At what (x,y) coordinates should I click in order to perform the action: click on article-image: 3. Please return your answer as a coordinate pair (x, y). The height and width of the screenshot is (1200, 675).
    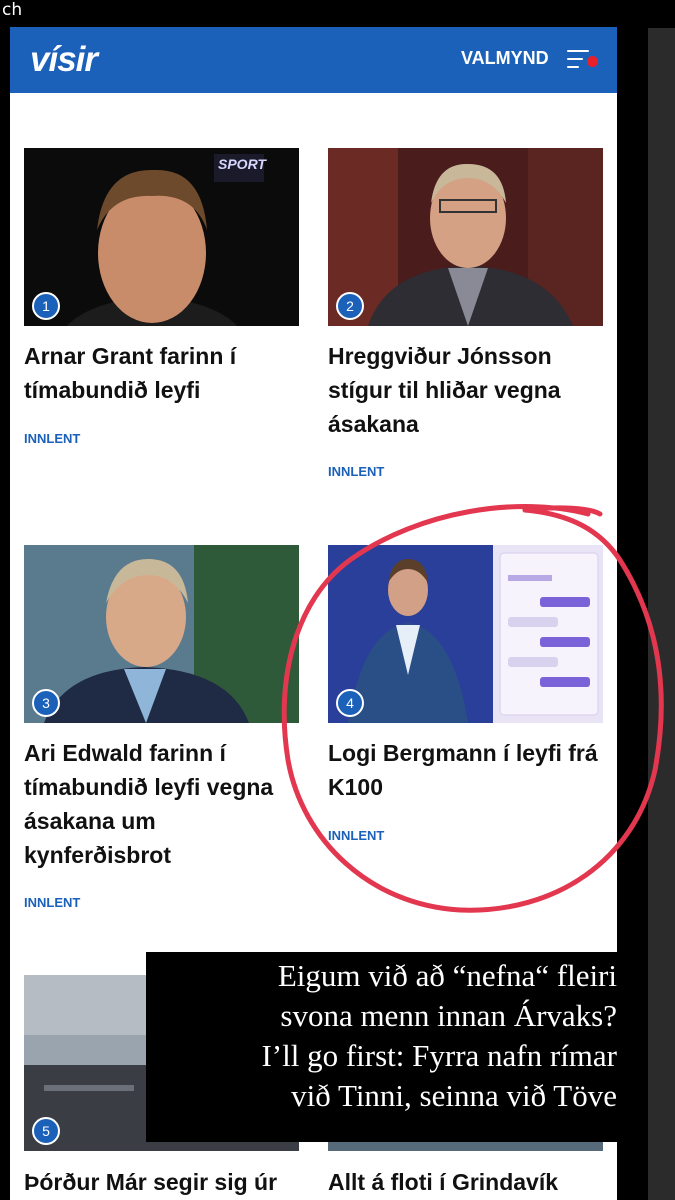
    Looking at the image, I should click on (161, 634).